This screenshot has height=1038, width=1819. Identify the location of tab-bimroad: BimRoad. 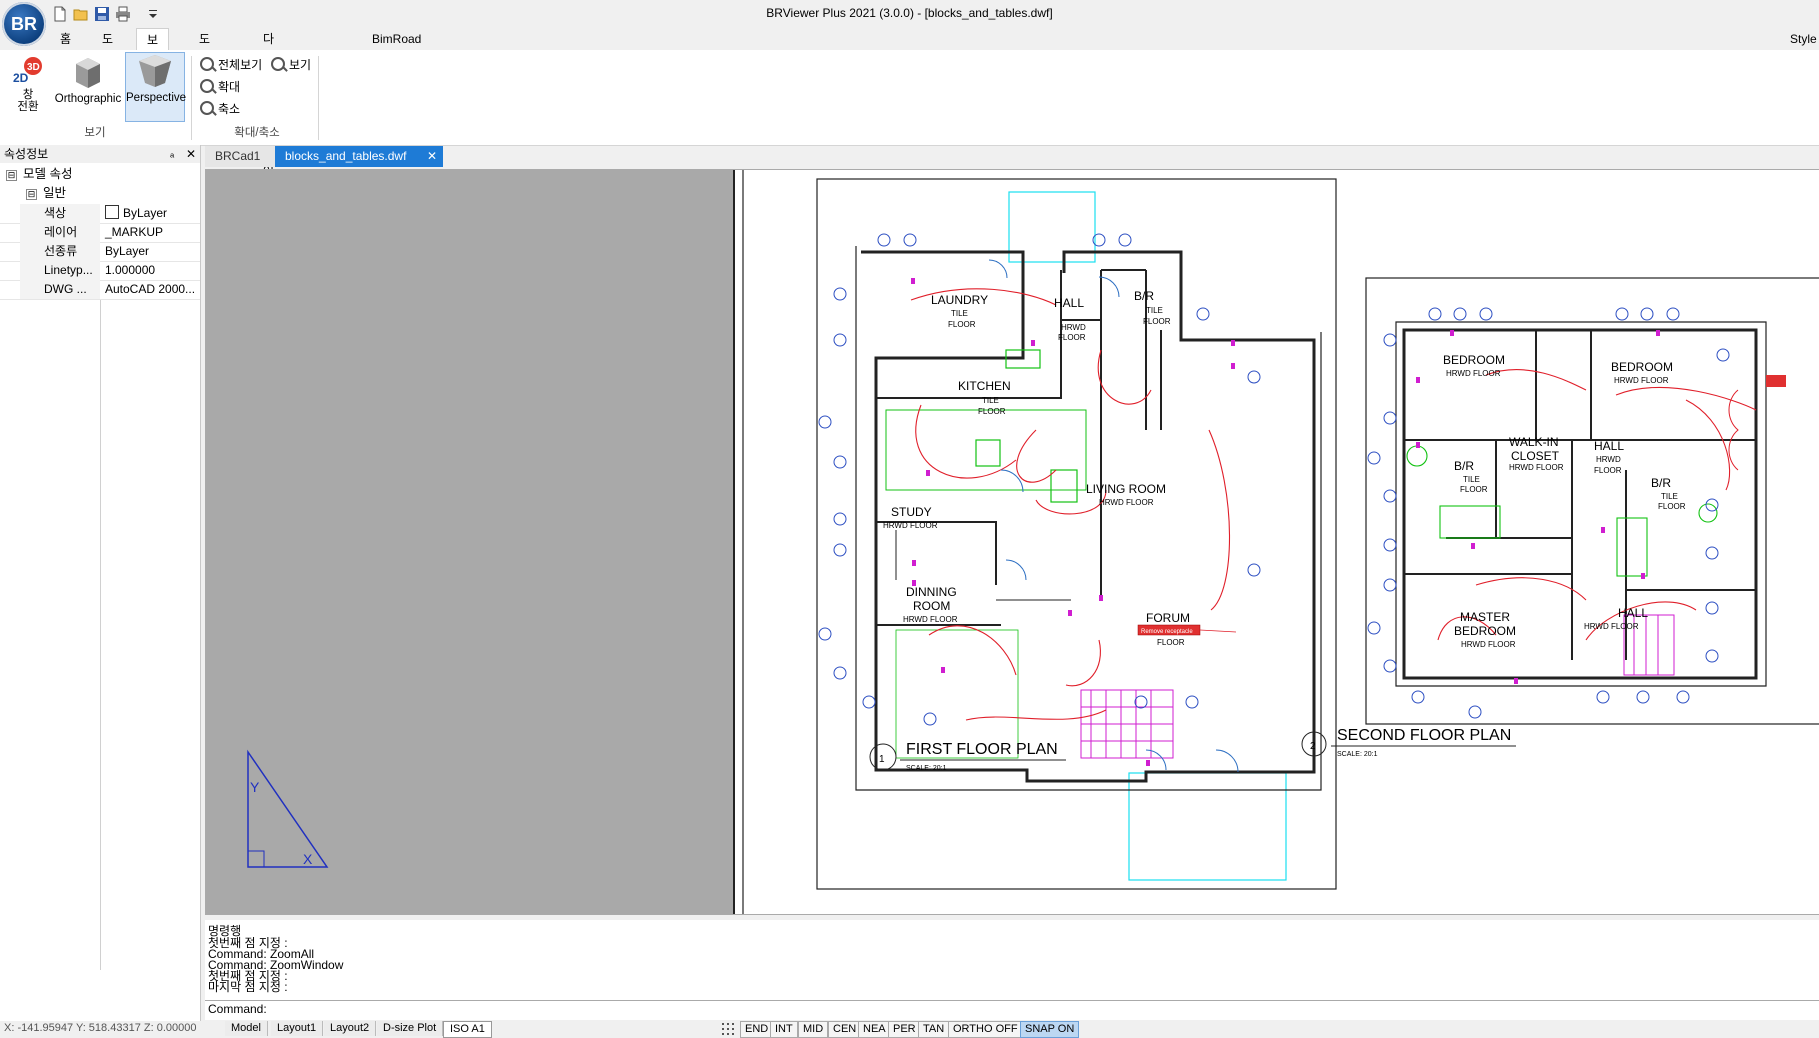
(396, 39).